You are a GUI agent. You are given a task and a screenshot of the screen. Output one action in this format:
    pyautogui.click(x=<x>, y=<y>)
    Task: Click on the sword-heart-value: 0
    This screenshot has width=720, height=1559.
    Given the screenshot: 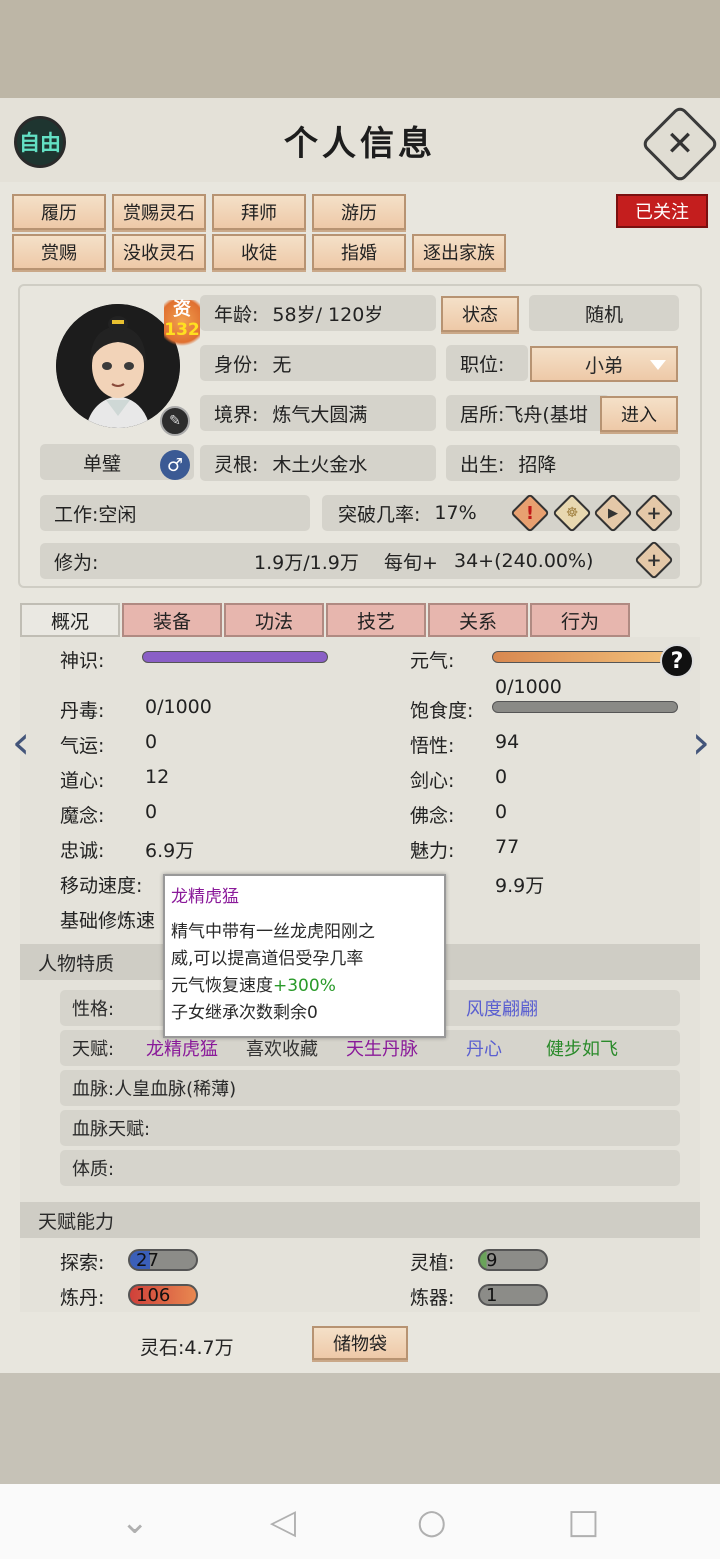 What is the action you would take?
    pyautogui.click(x=501, y=777)
    